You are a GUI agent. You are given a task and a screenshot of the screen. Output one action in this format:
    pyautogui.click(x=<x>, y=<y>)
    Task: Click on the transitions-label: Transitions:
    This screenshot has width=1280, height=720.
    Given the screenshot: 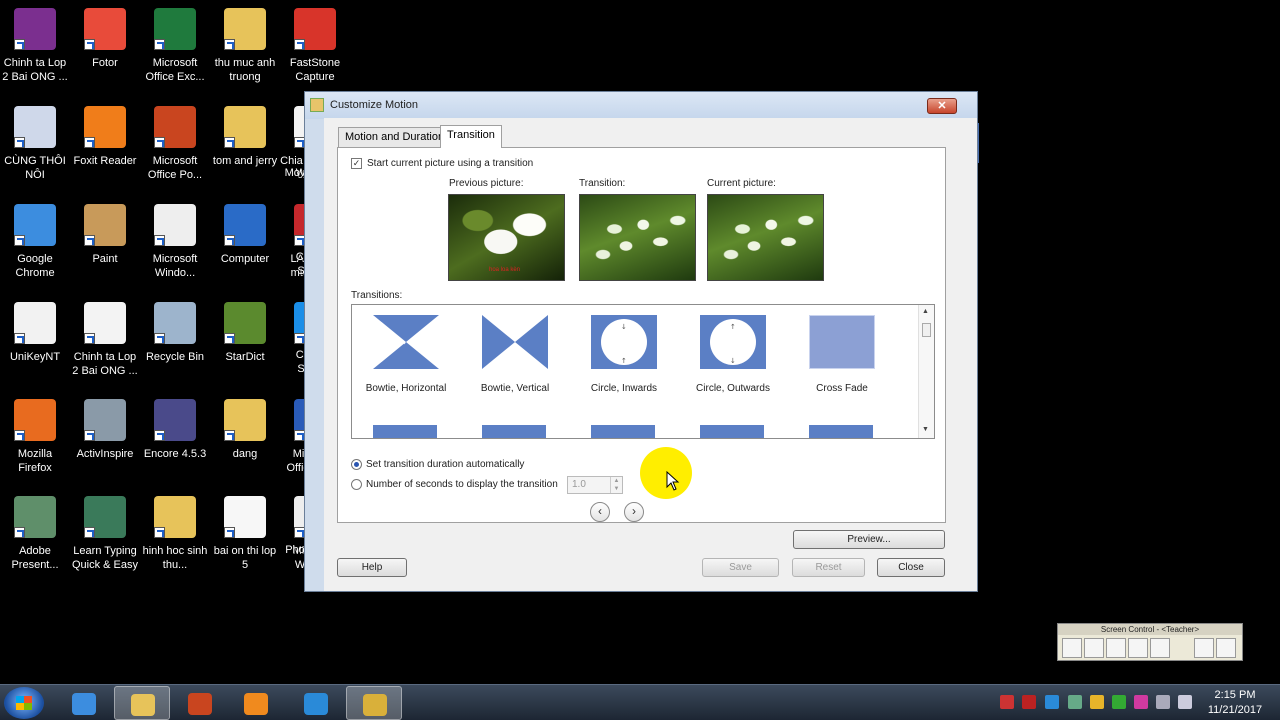 What is the action you would take?
    pyautogui.click(x=377, y=295)
    